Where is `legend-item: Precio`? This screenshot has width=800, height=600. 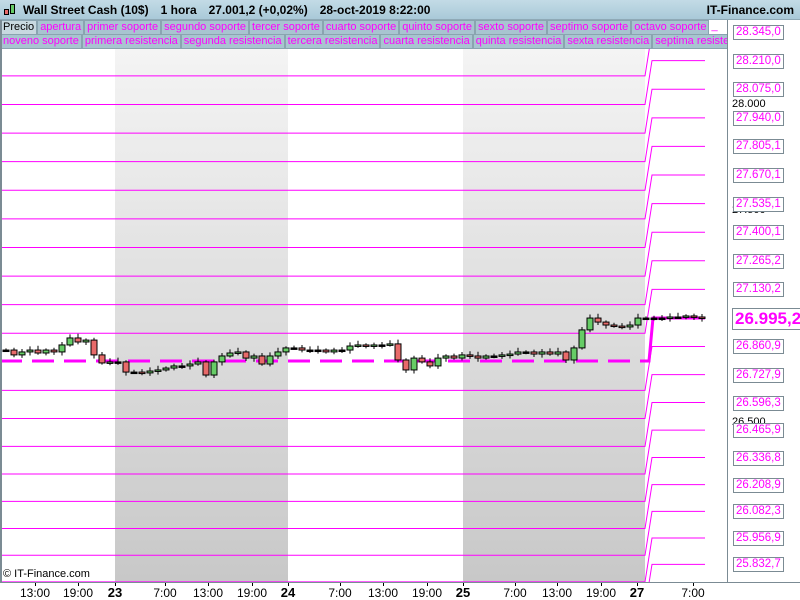
legend-item: Precio is located at coordinates (19, 27).